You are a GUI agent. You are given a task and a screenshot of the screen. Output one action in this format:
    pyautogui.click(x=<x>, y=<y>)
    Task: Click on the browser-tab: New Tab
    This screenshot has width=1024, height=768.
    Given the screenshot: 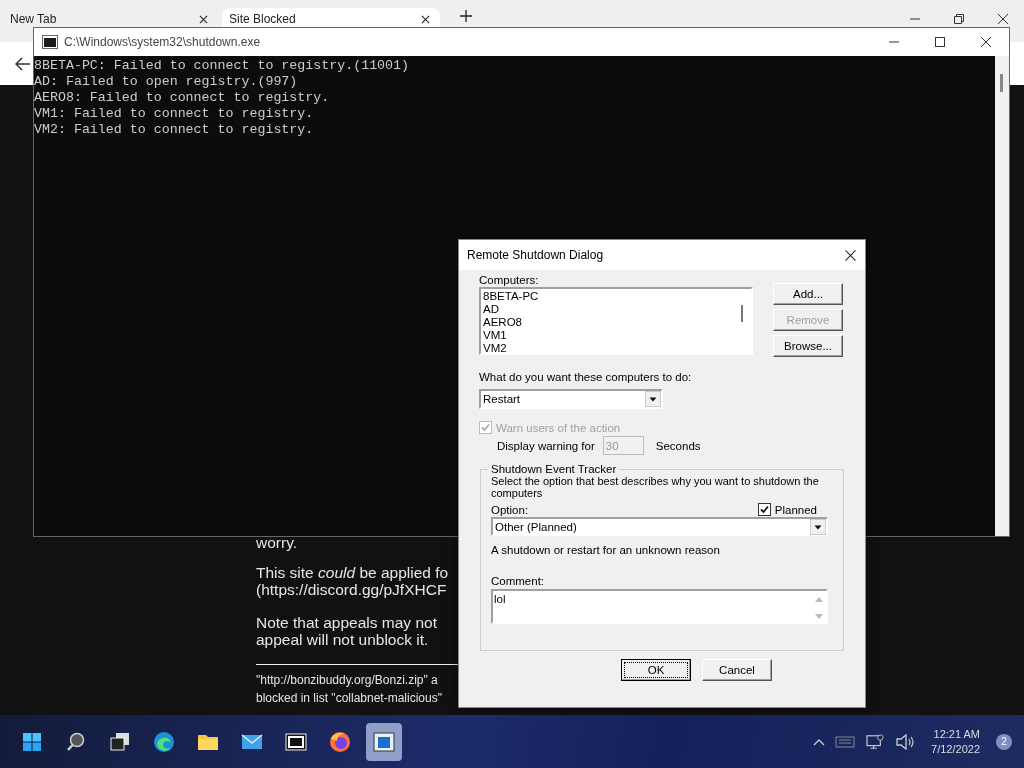 What is the action you would take?
    pyautogui.click(x=109, y=17)
    